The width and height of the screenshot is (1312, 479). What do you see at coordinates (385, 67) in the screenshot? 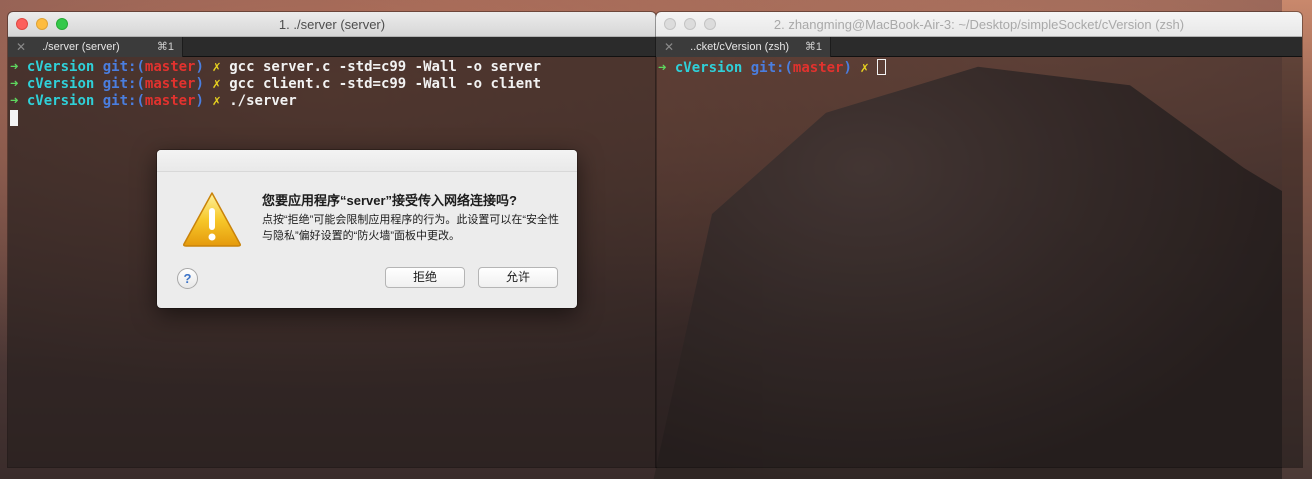
I see `command-text: gcc server.c -std=c99 -Wall -o server` at bounding box center [385, 67].